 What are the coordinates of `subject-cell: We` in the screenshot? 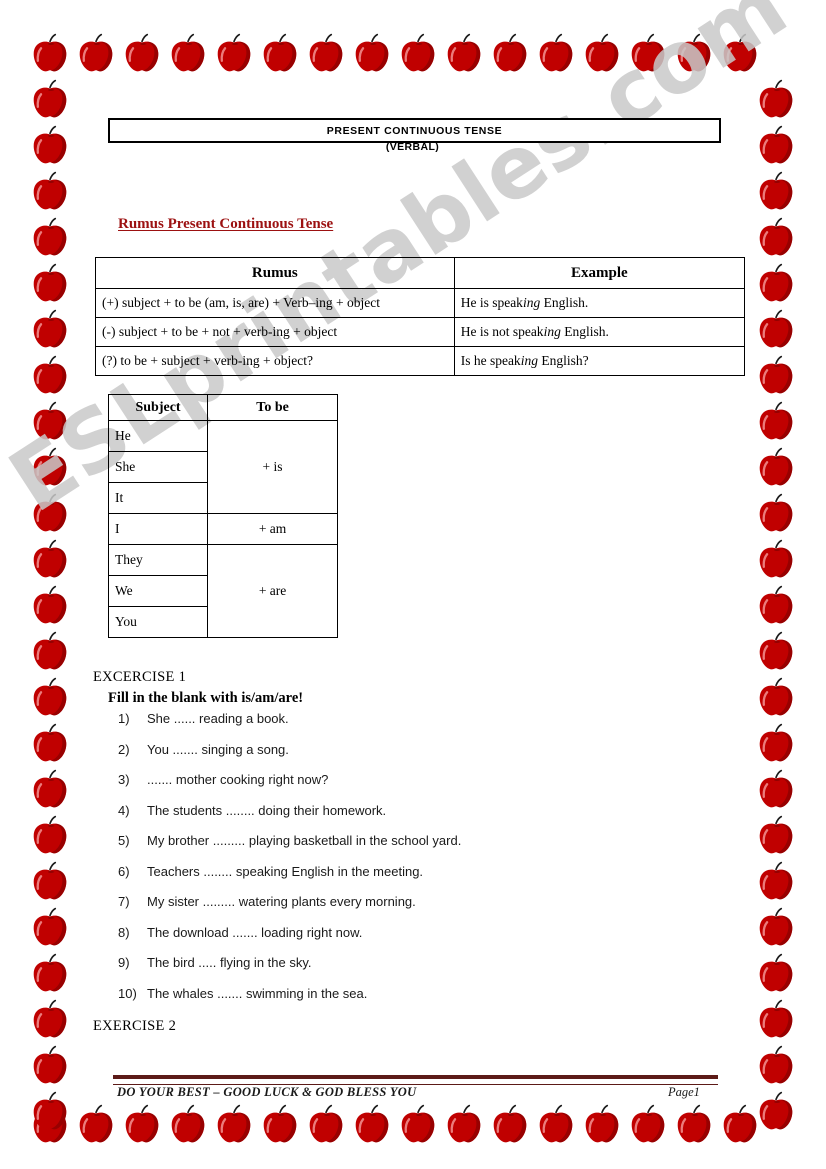 It's located at (158, 591).